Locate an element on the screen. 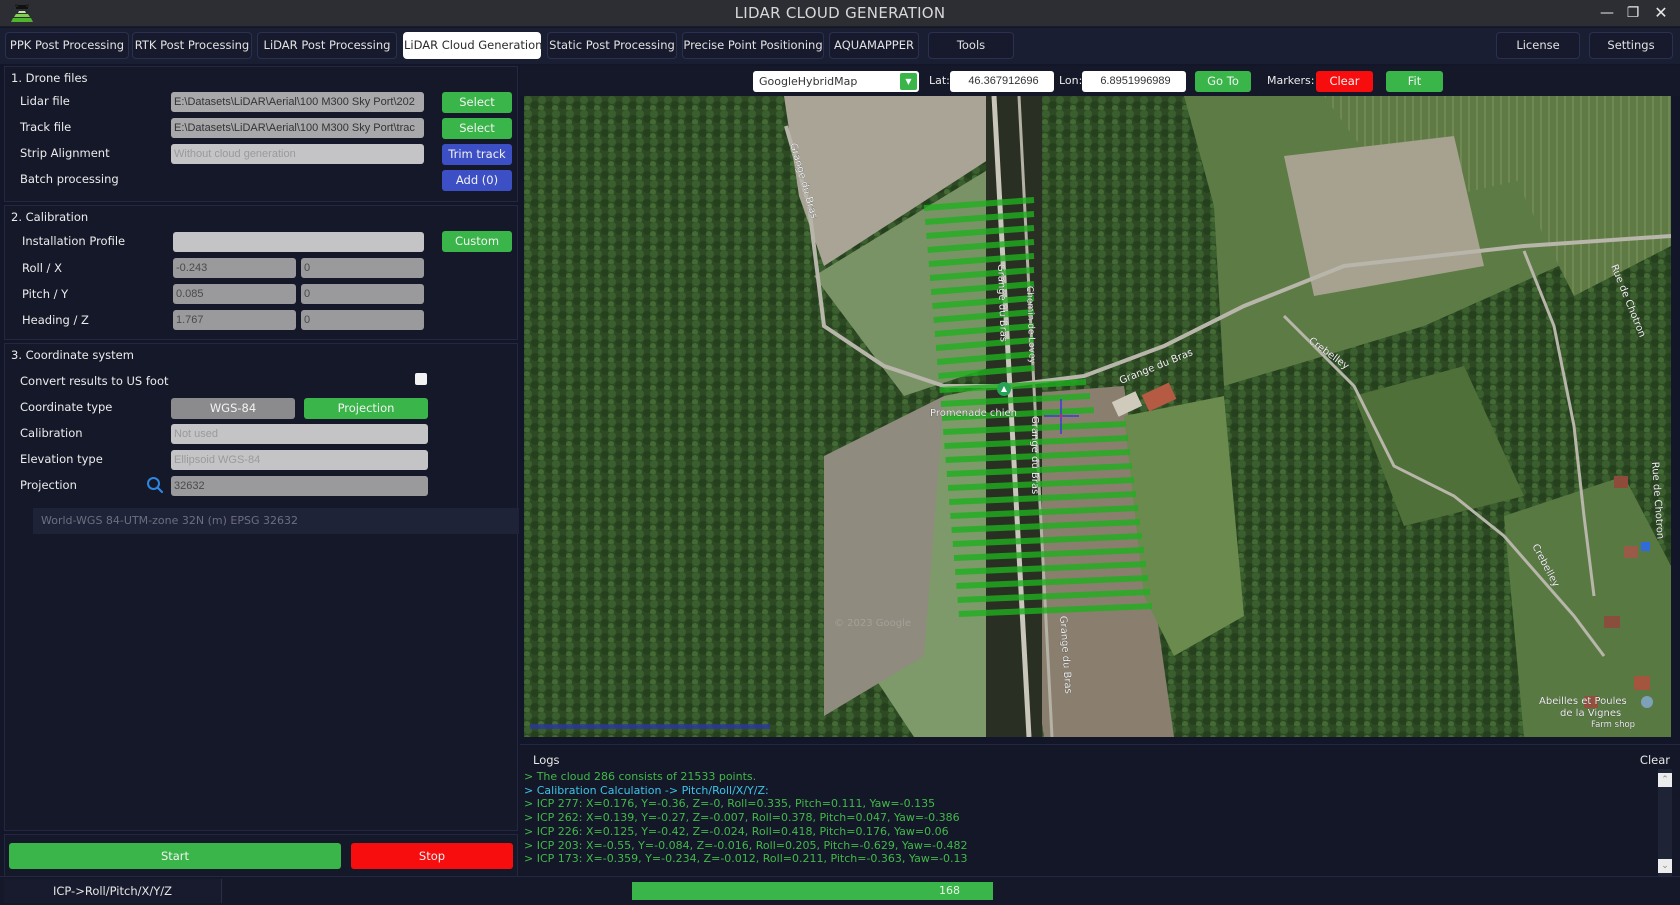 This screenshot has width=1680, height=905. lidar-file-select-button: Select is located at coordinates (477, 102).